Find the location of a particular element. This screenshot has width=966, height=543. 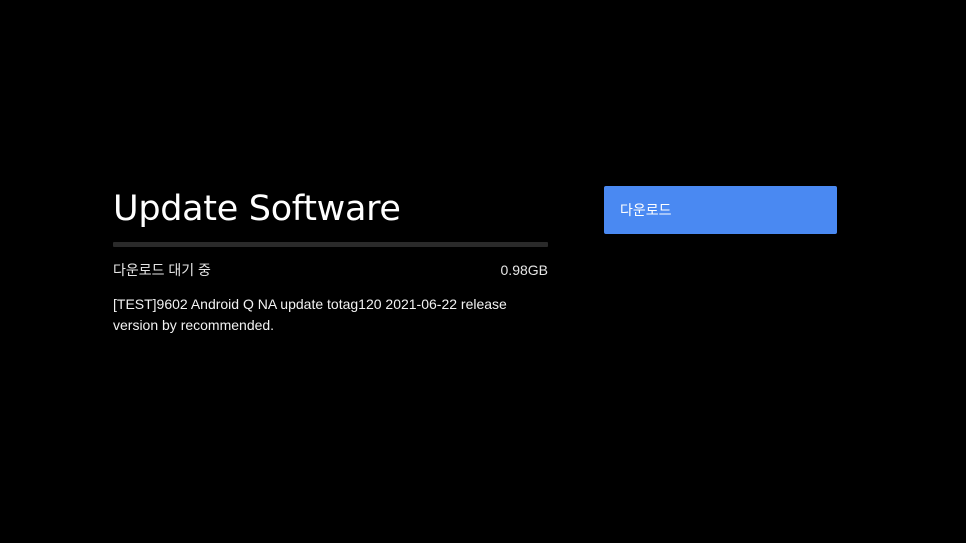

download-status-row: 다운로드 대기 중 0.98GB is located at coordinates (330, 270).